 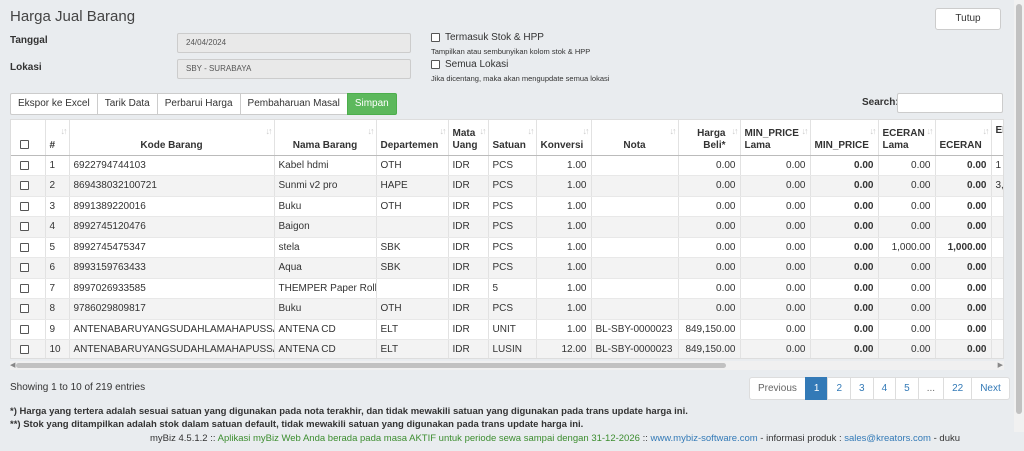 What do you see at coordinates (512, 165) in the screenshot?
I see `table-cell: PCS` at bounding box center [512, 165].